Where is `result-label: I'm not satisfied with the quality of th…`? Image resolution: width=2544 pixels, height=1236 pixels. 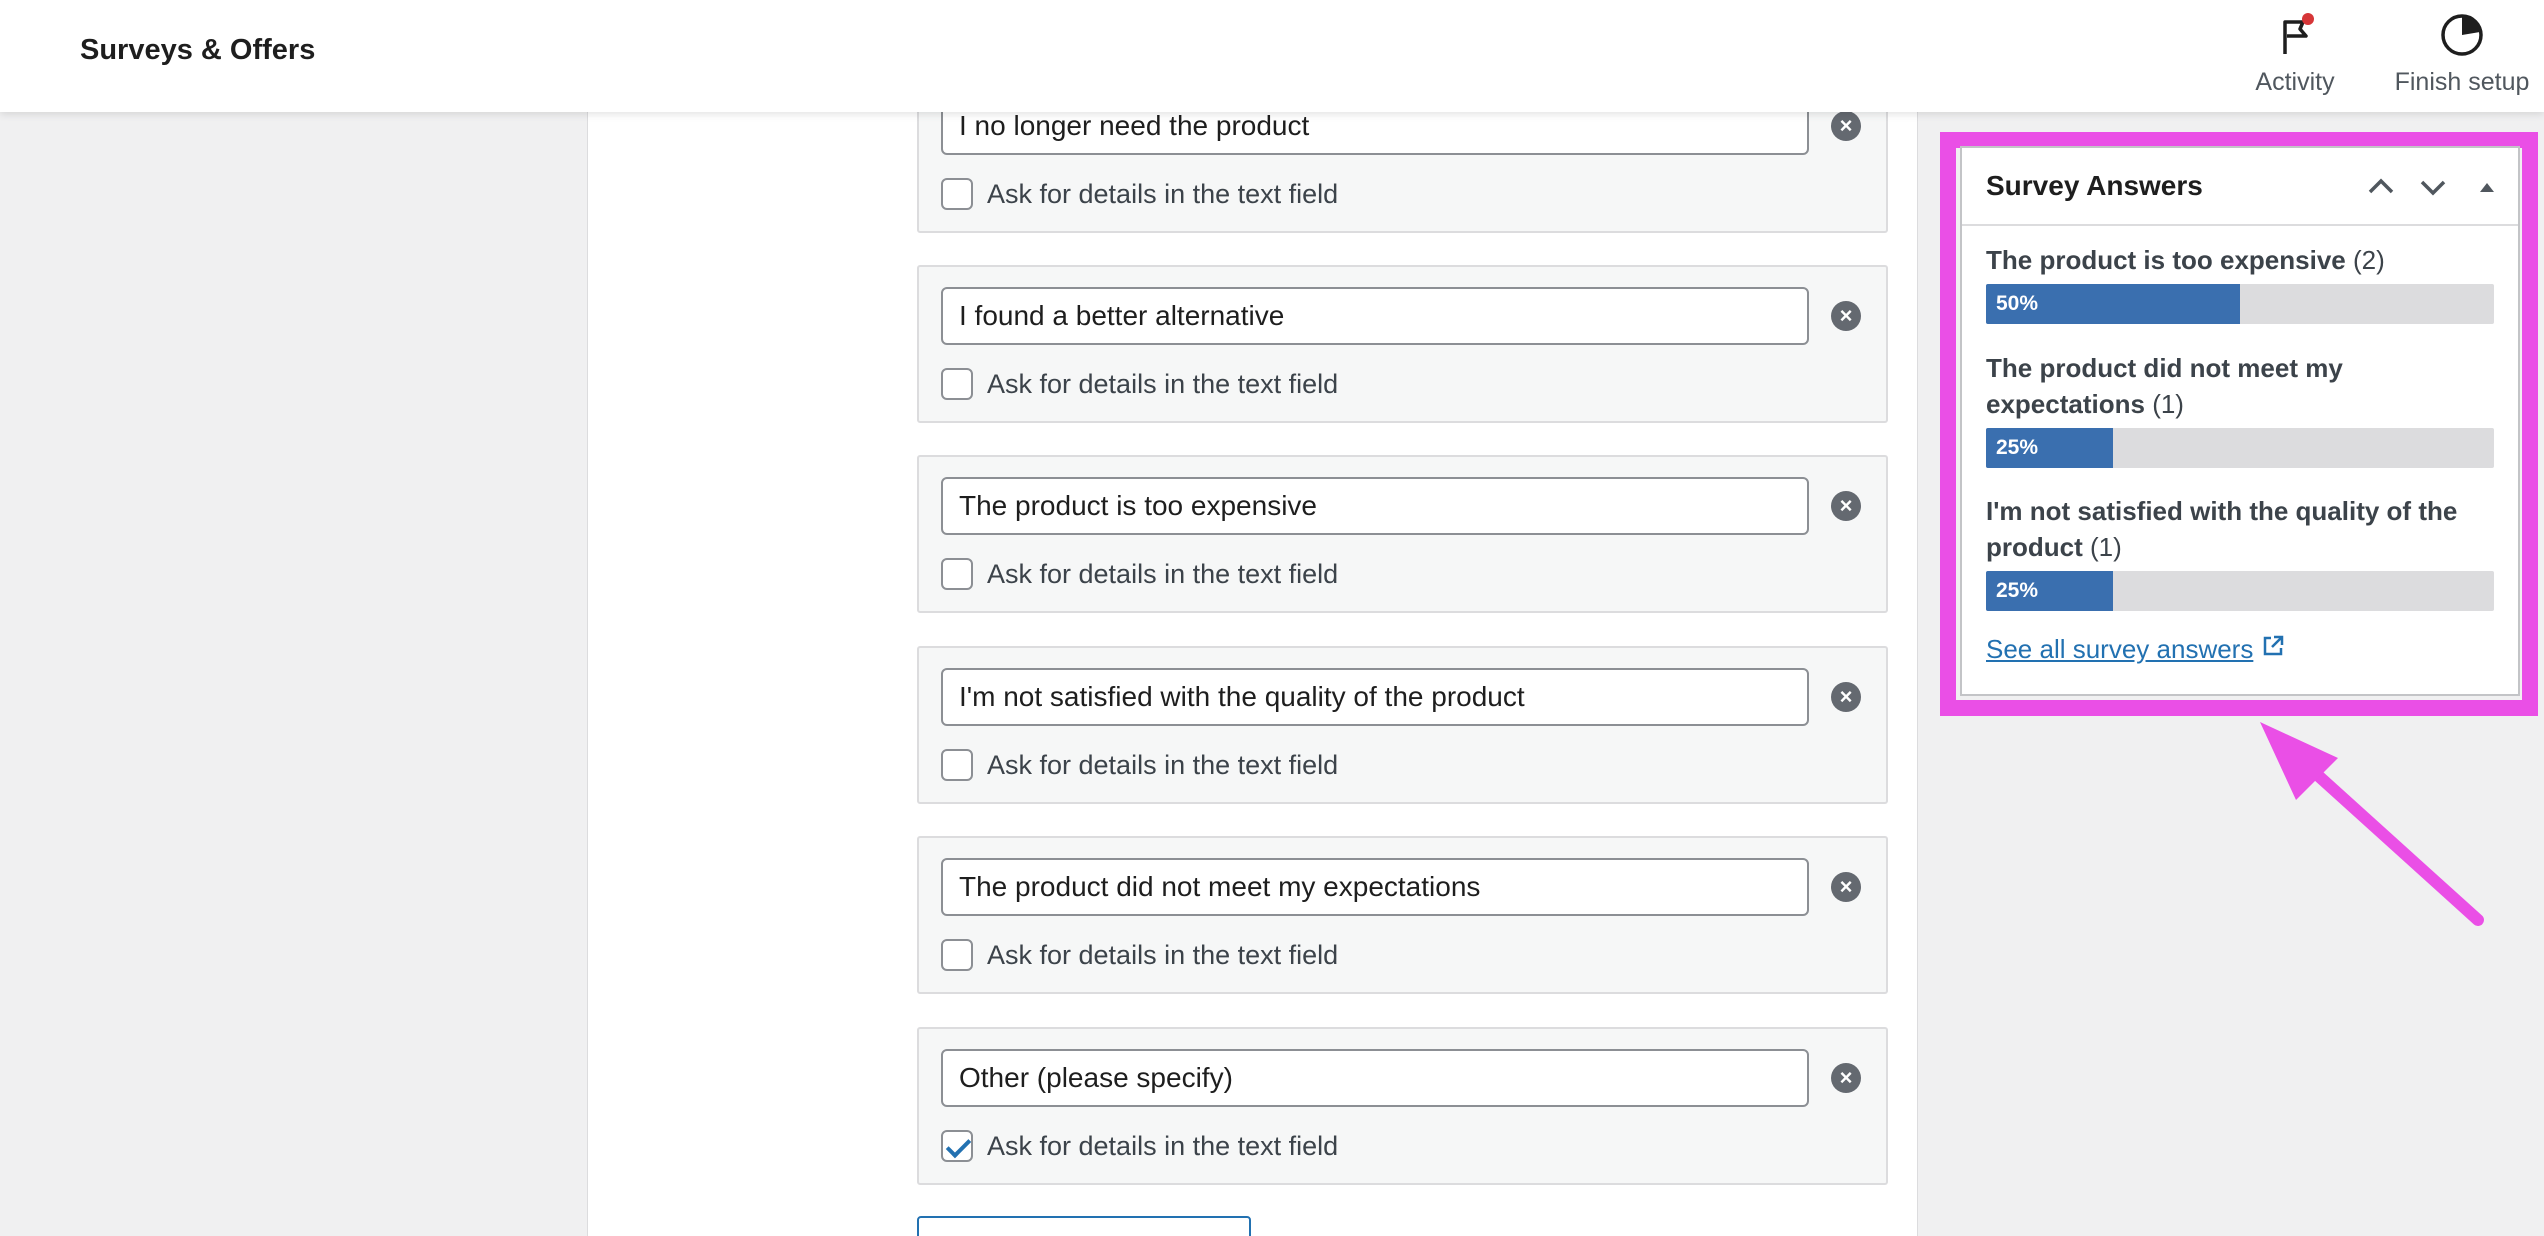 result-label: I'm not satisfied with the quality of th… is located at coordinates (2240, 529).